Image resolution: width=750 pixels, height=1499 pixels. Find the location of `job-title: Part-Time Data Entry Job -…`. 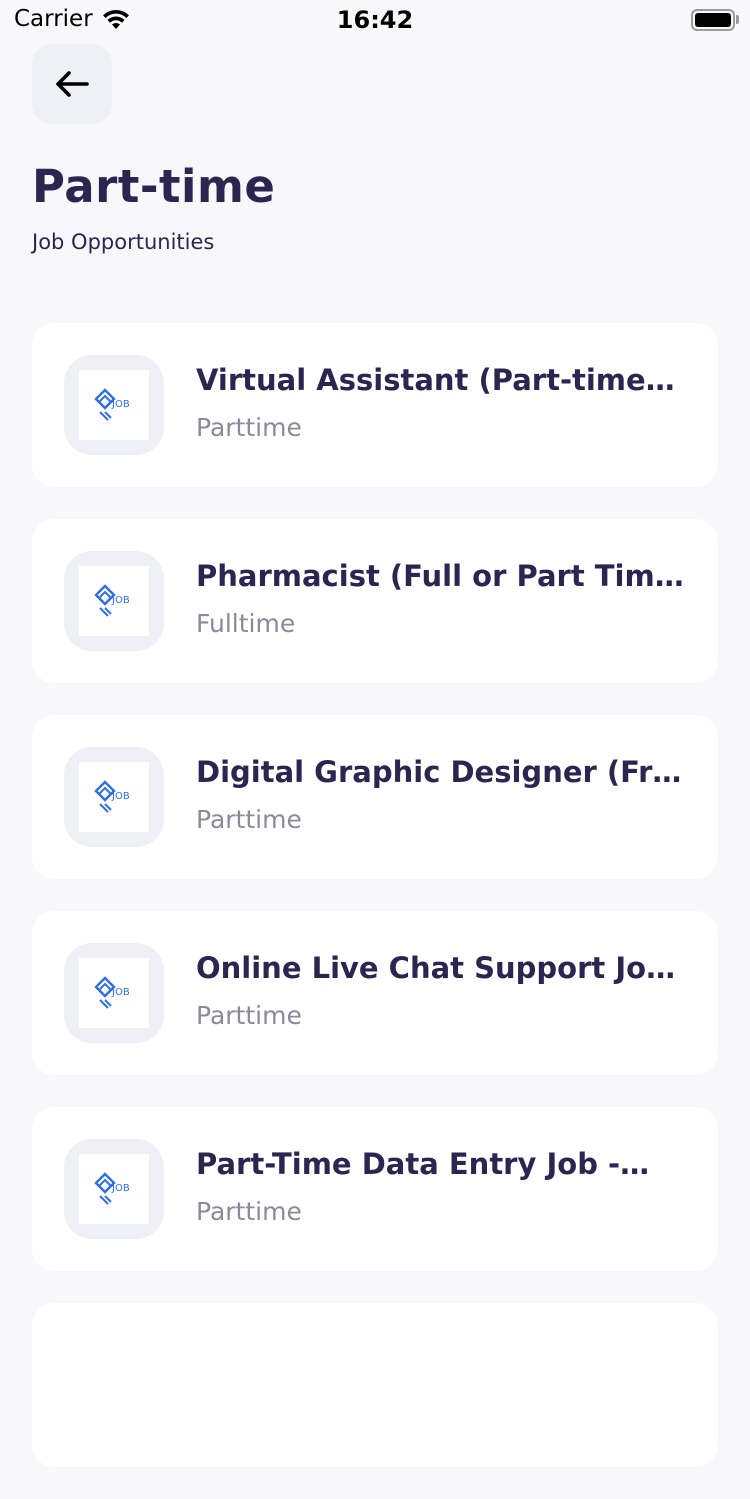

job-title: Part-Time Data Entry Job -… is located at coordinates (423, 1164).